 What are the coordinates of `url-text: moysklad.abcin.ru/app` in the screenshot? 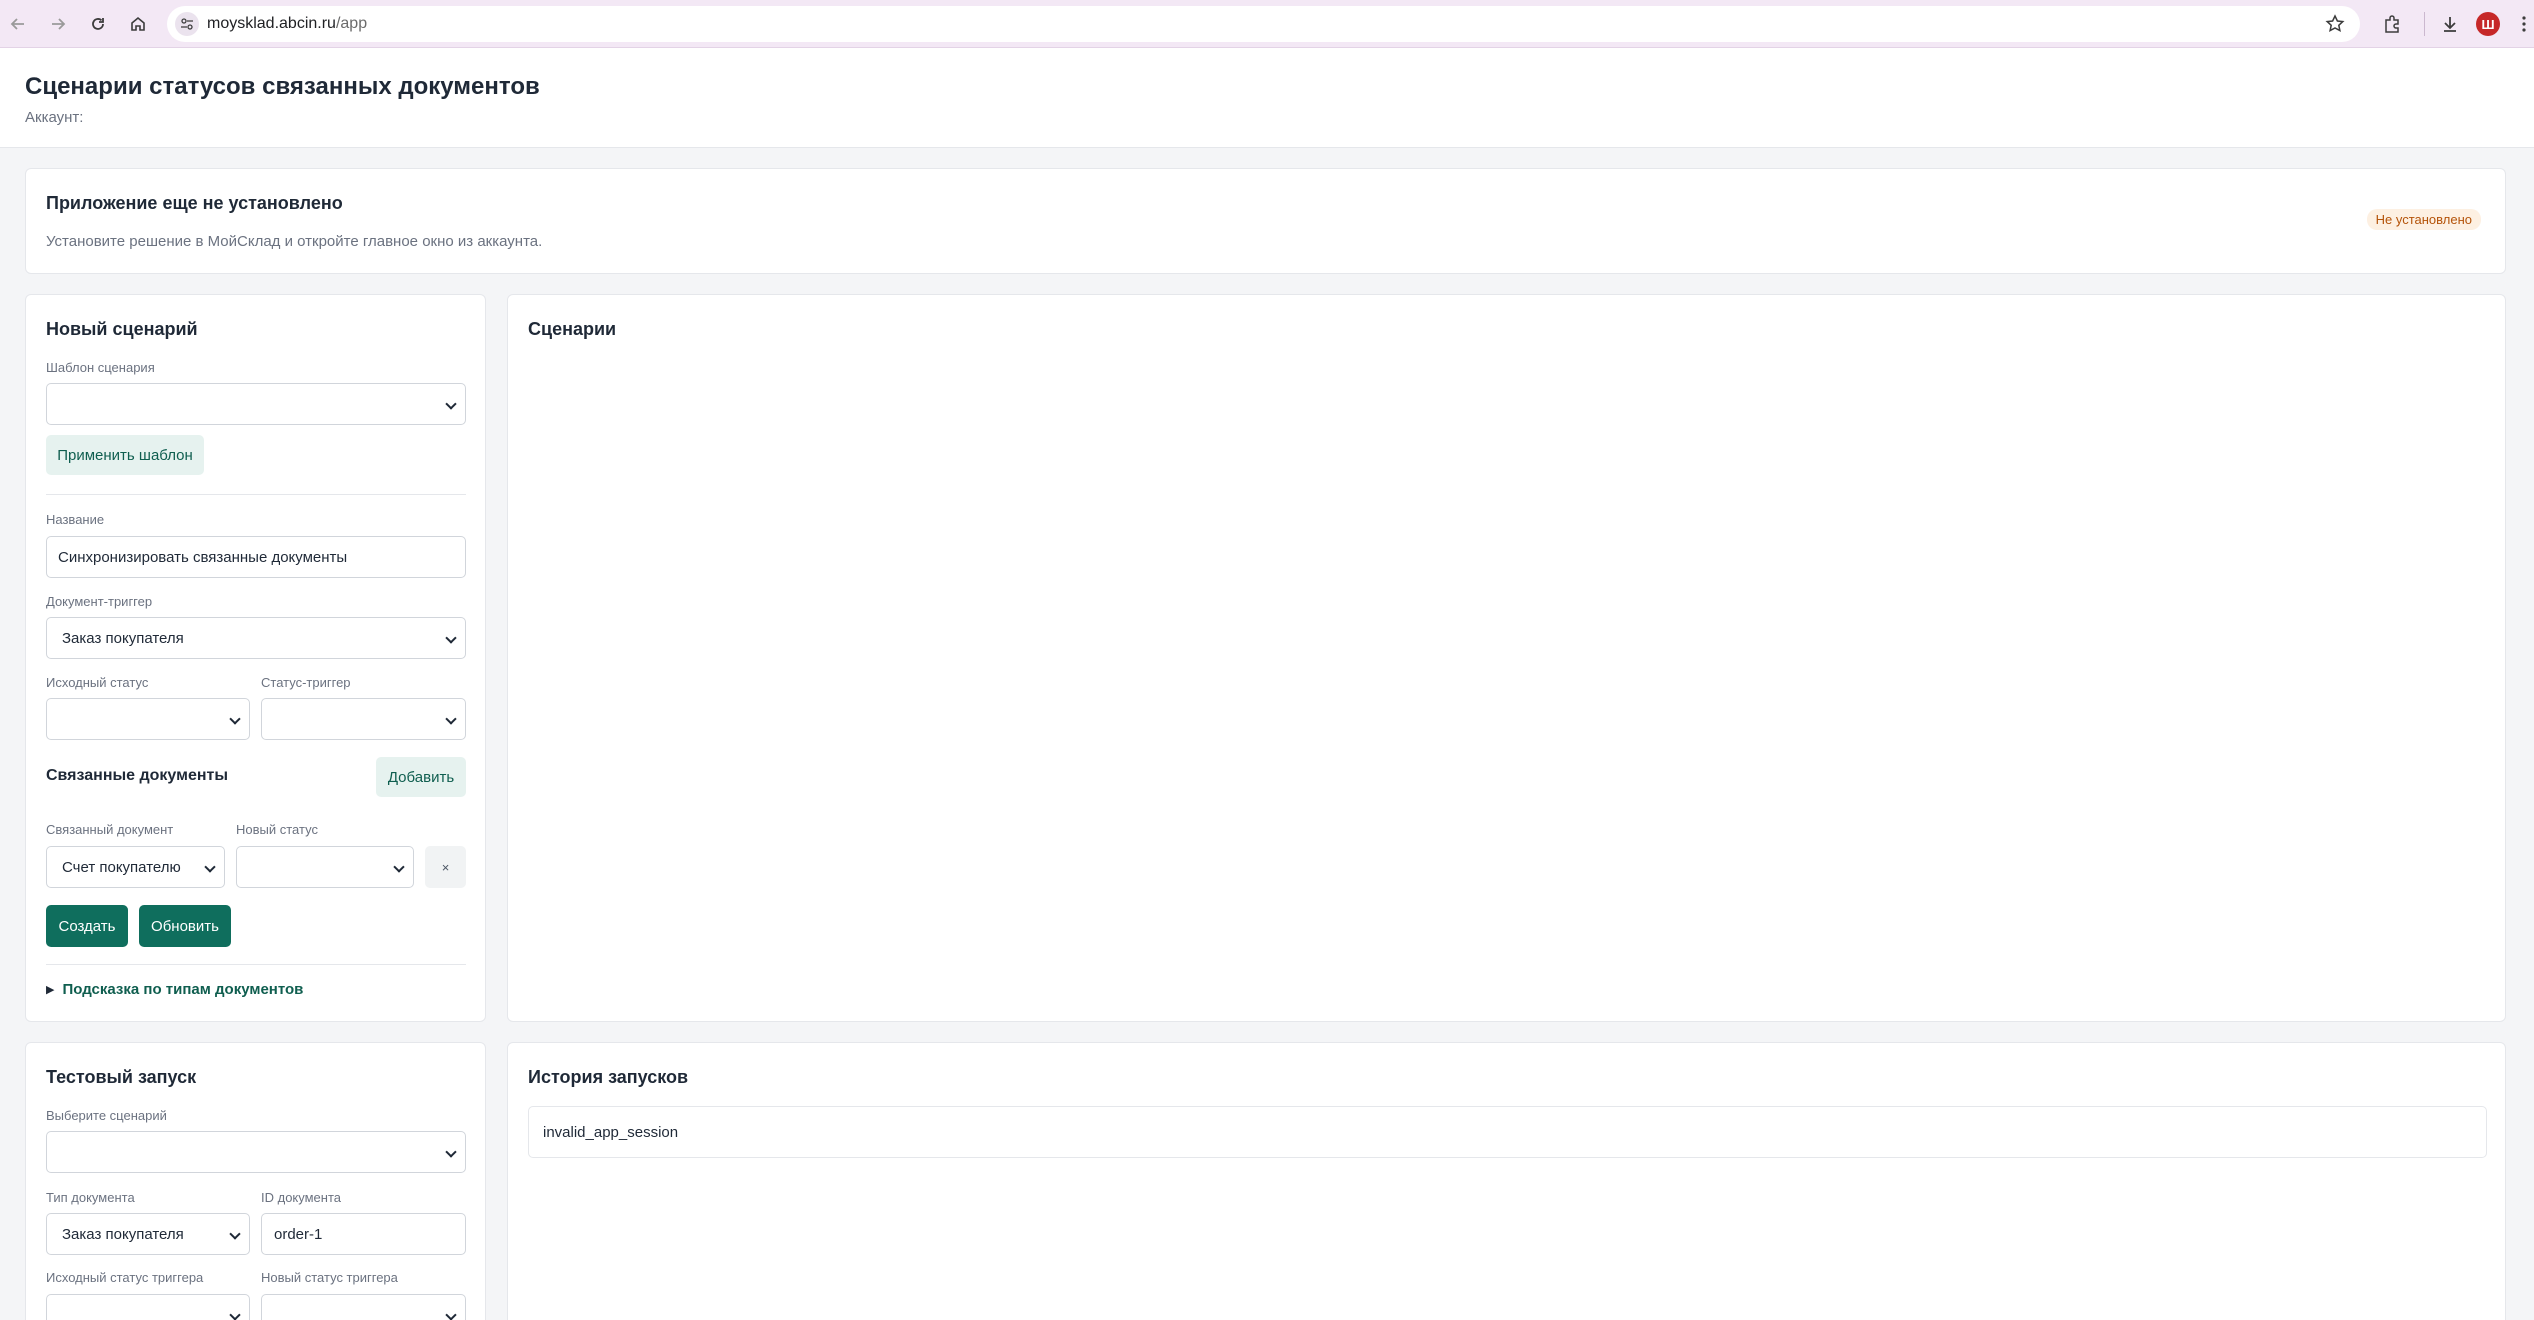 It's located at (287, 24).